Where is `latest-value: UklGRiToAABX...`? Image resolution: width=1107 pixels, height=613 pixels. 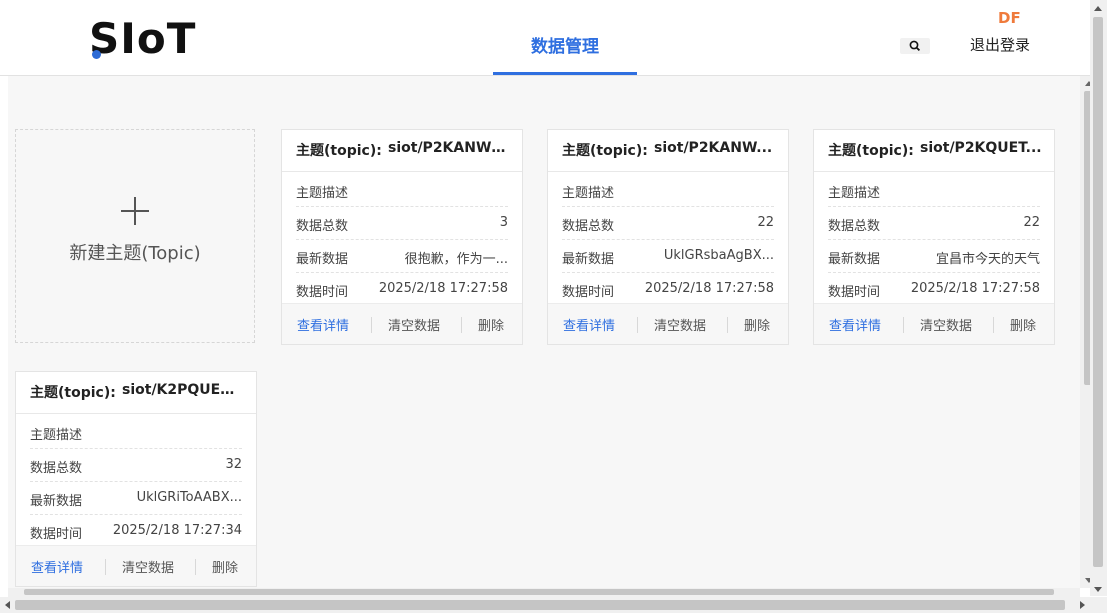
latest-value: UklGRiToAABX... is located at coordinates (189, 497).